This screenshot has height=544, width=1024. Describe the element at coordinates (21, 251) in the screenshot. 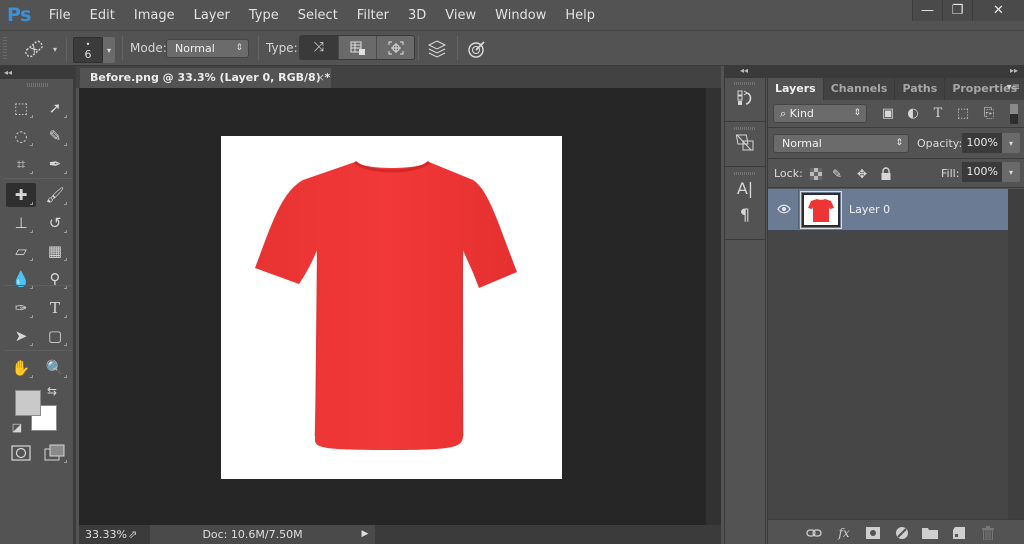

I see `tool-eraser: ▱` at that location.